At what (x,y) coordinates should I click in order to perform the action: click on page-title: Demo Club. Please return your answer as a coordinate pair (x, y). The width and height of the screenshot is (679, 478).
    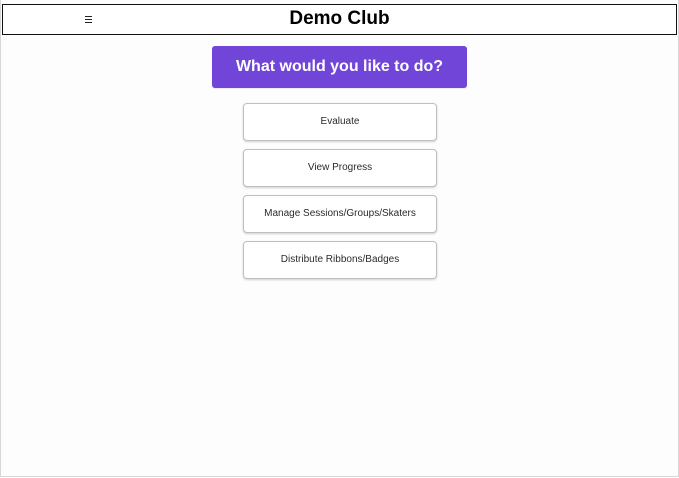
    Looking at the image, I should click on (339, 18).